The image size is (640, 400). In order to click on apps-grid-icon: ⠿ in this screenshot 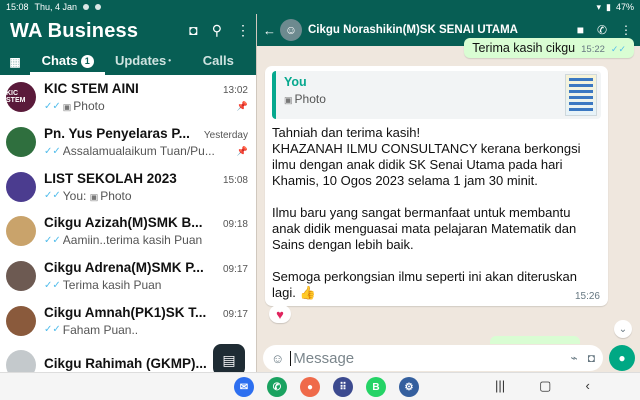, I will do `click(343, 387)`.